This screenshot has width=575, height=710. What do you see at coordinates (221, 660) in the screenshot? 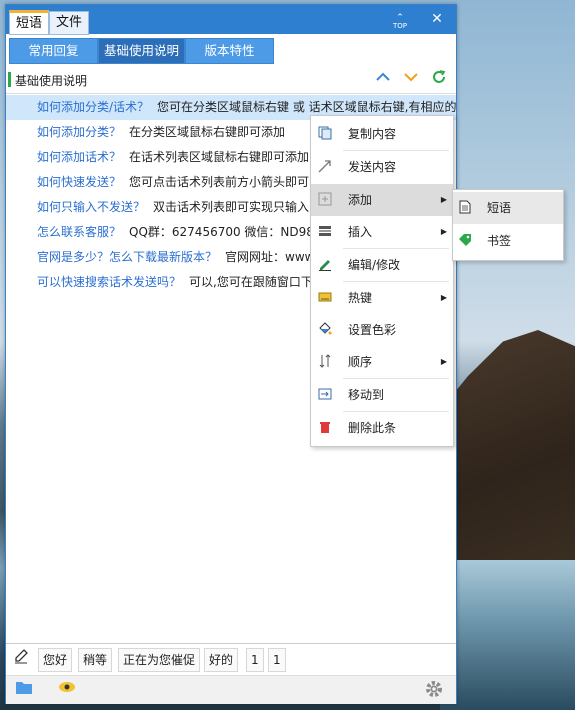
I see `quick-chip: 好的` at bounding box center [221, 660].